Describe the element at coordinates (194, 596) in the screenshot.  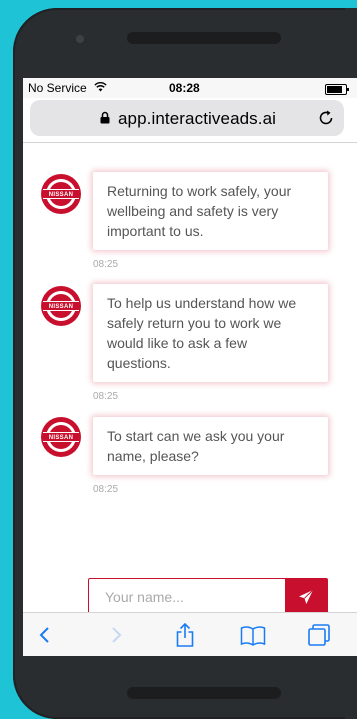
I see `name-input` at that location.